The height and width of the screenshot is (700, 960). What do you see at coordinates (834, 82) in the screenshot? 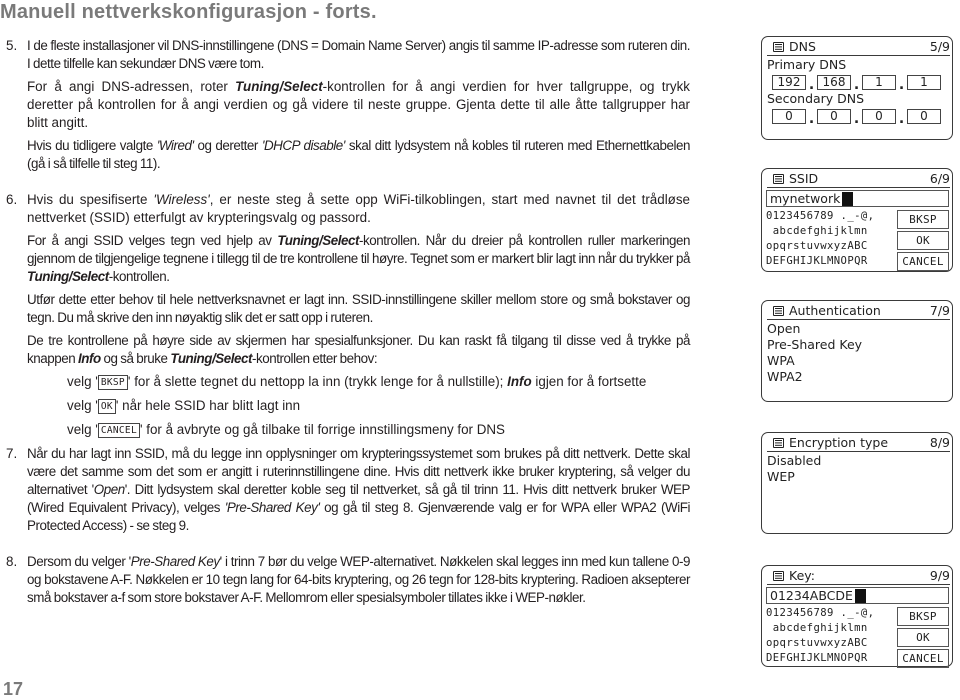
I see `ip-octet: 168` at bounding box center [834, 82].